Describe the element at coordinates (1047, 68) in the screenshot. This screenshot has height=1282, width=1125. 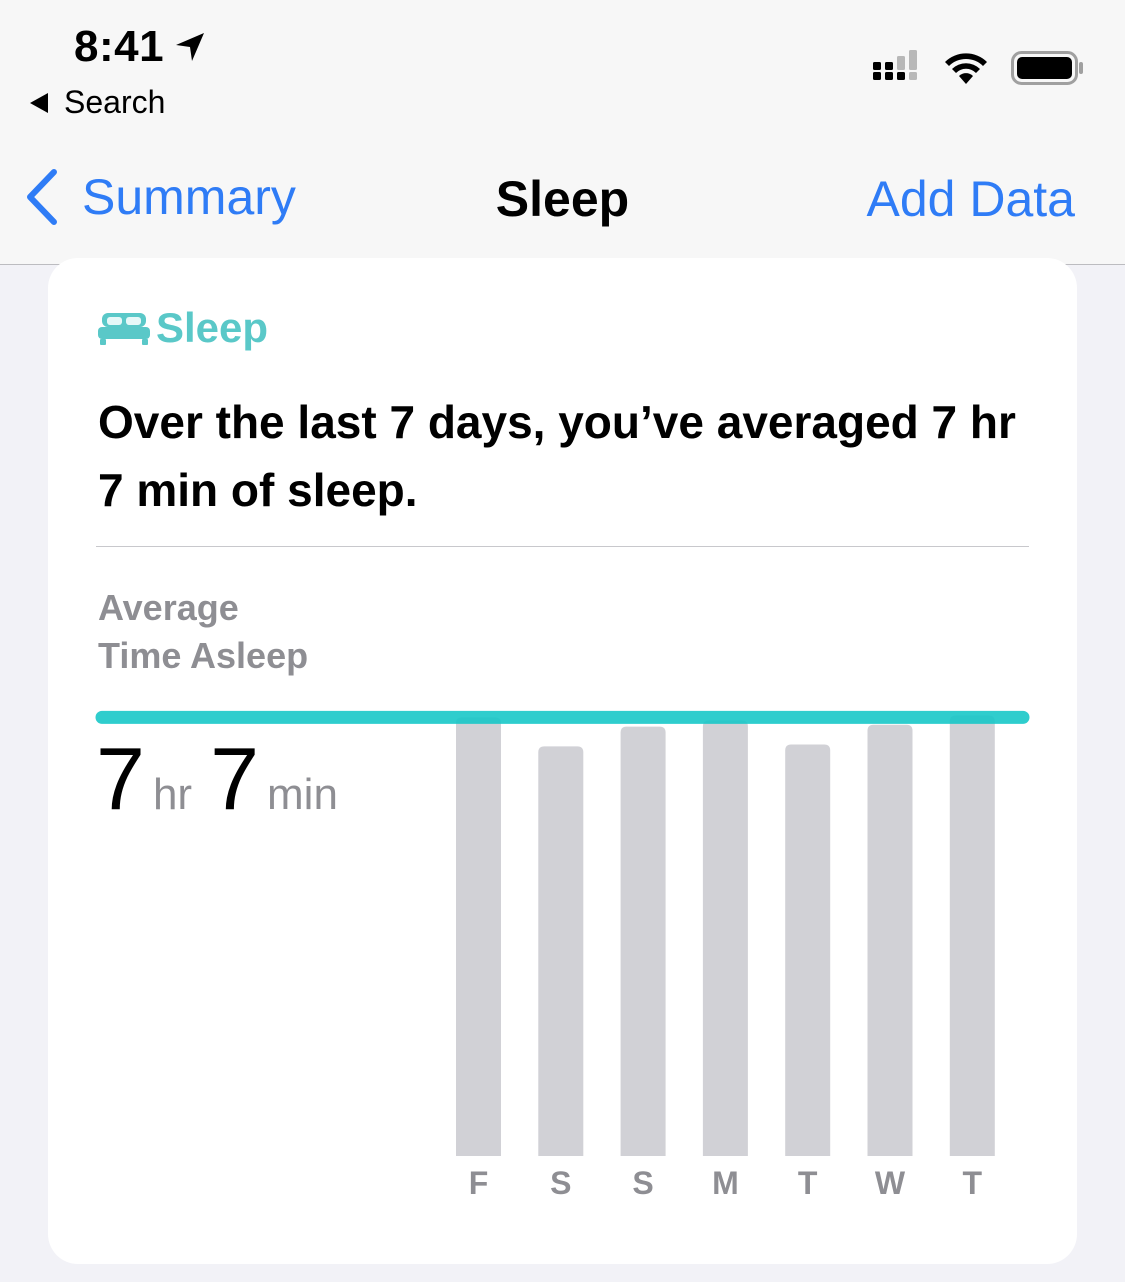
I see `battery-icon` at that location.